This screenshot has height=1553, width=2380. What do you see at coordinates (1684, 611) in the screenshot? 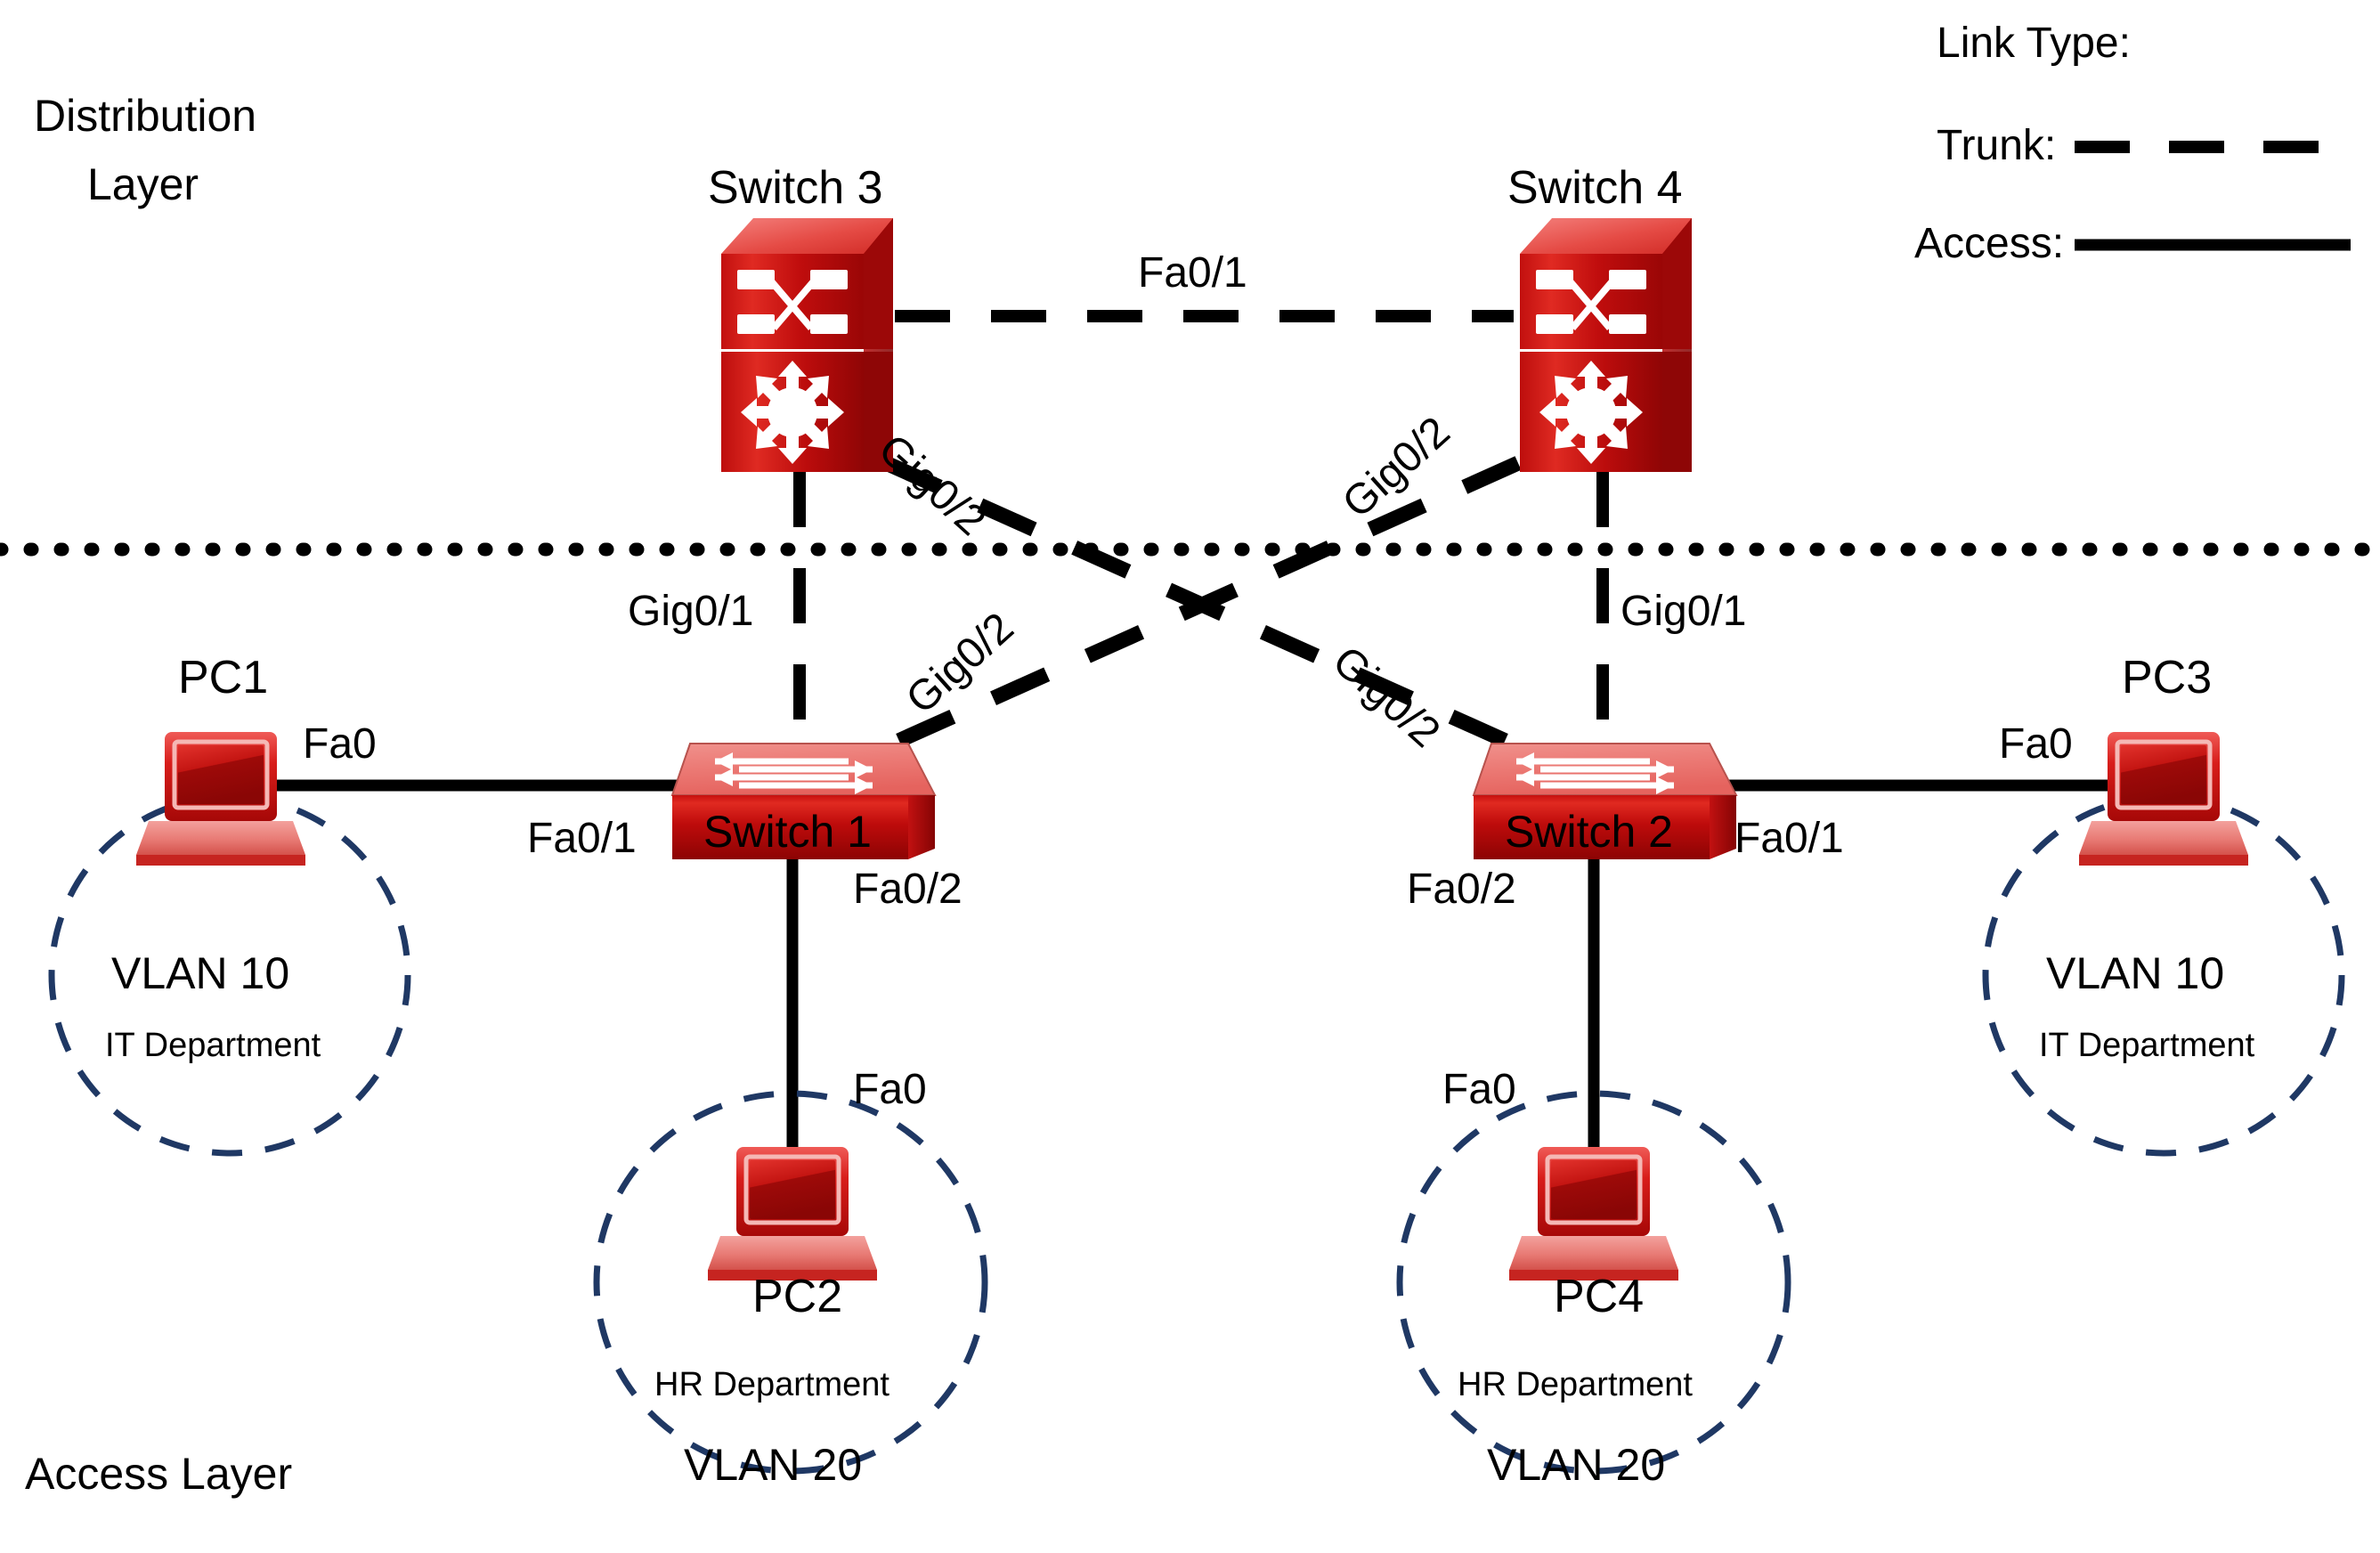
I see `port-label-sw4-sw2-gig01: Gig0/1` at bounding box center [1684, 611].